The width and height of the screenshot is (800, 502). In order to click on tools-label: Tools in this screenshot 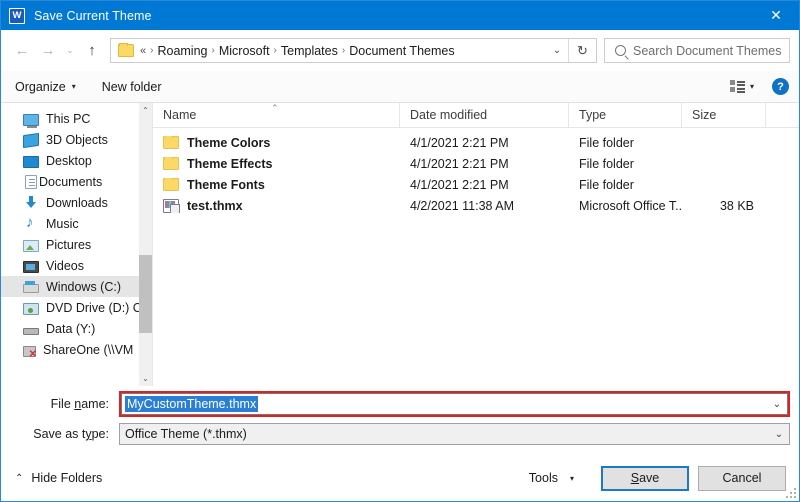, I will do `click(543, 478)`.